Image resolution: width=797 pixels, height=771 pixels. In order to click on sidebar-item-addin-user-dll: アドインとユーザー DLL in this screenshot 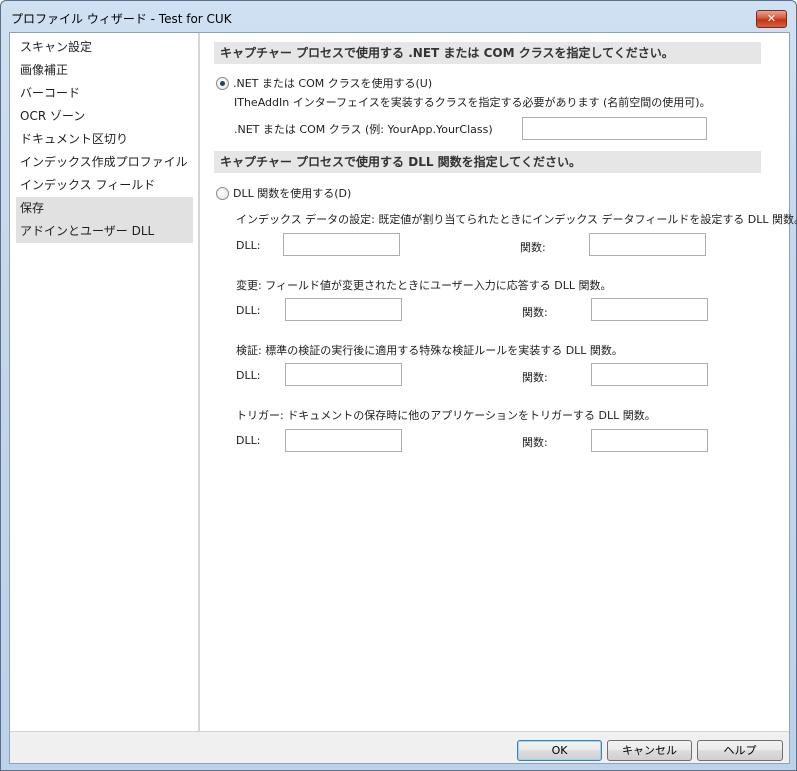, I will do `click(104, 231)`.